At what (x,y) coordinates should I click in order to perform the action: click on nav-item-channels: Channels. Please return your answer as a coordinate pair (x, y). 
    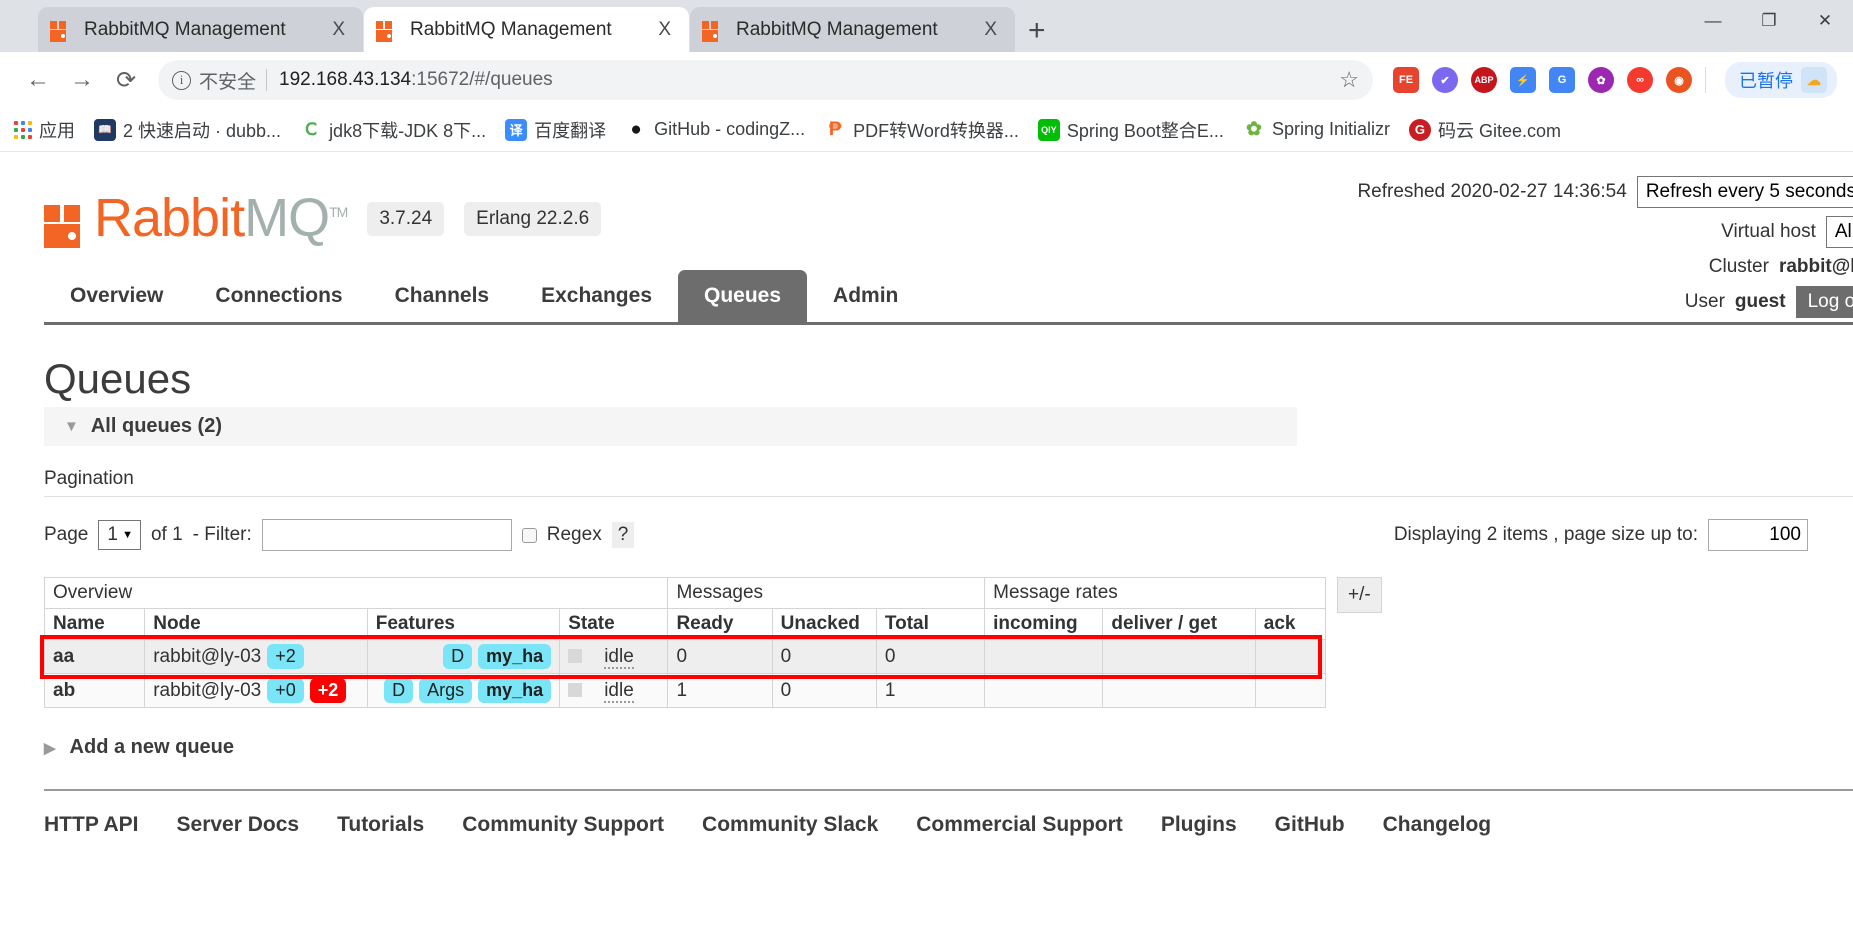
    Looking at the image, I should click on (442, 296).